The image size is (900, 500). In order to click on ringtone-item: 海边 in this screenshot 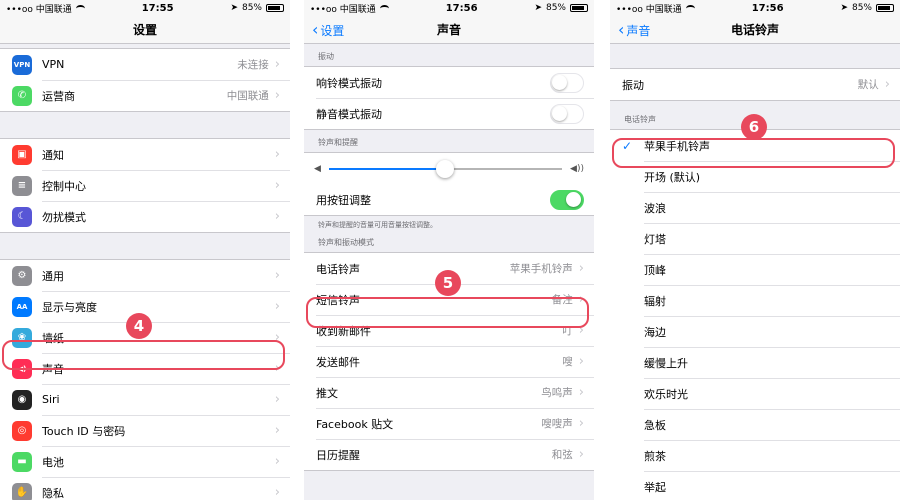, I will do `click(755, 331)`.